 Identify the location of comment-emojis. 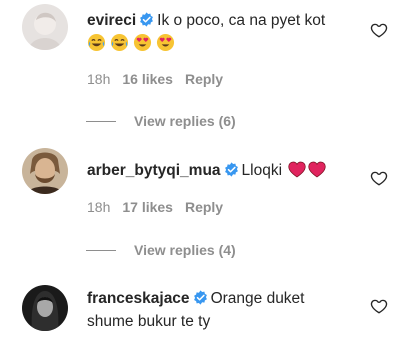
(133, 44).